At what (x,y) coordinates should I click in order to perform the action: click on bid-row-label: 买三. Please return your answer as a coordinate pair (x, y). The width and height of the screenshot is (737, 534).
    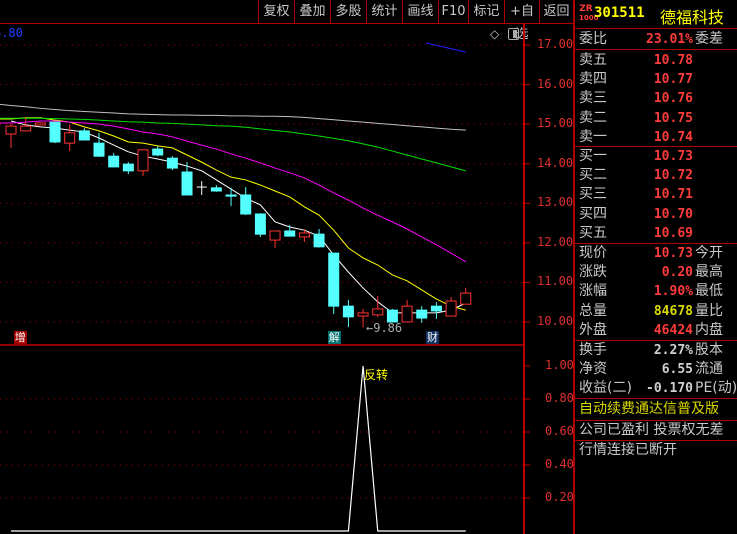
    Looking at the image, I should click on (593, 194).